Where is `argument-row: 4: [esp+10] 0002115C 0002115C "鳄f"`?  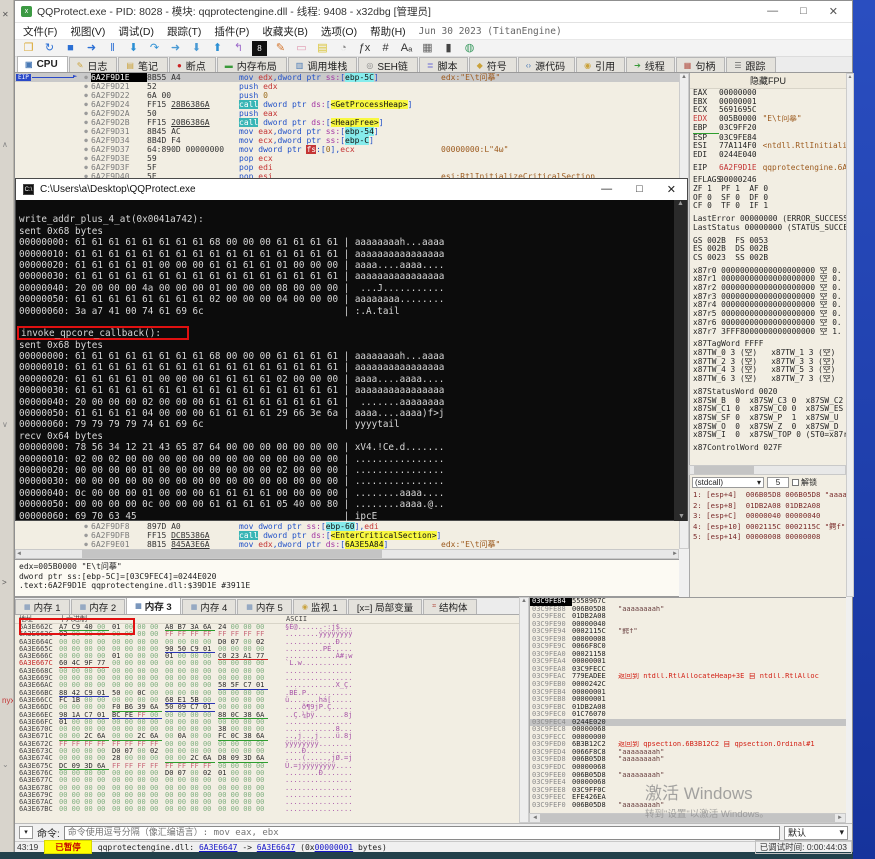 argument-row: 4: [esp+10] 0002115C 0002115C "鳄f" is located at coordinates (768, 527).